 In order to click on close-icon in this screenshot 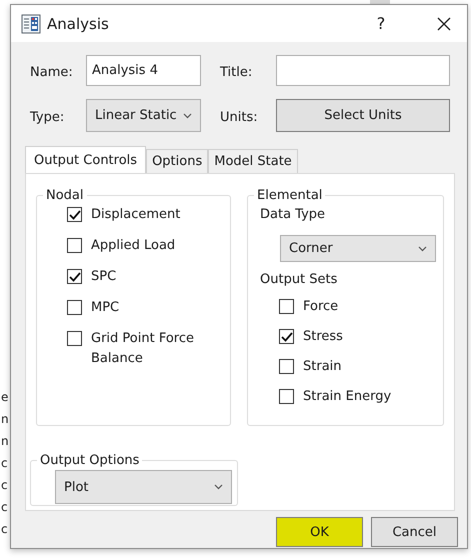, I will do `click(444, 23)`.